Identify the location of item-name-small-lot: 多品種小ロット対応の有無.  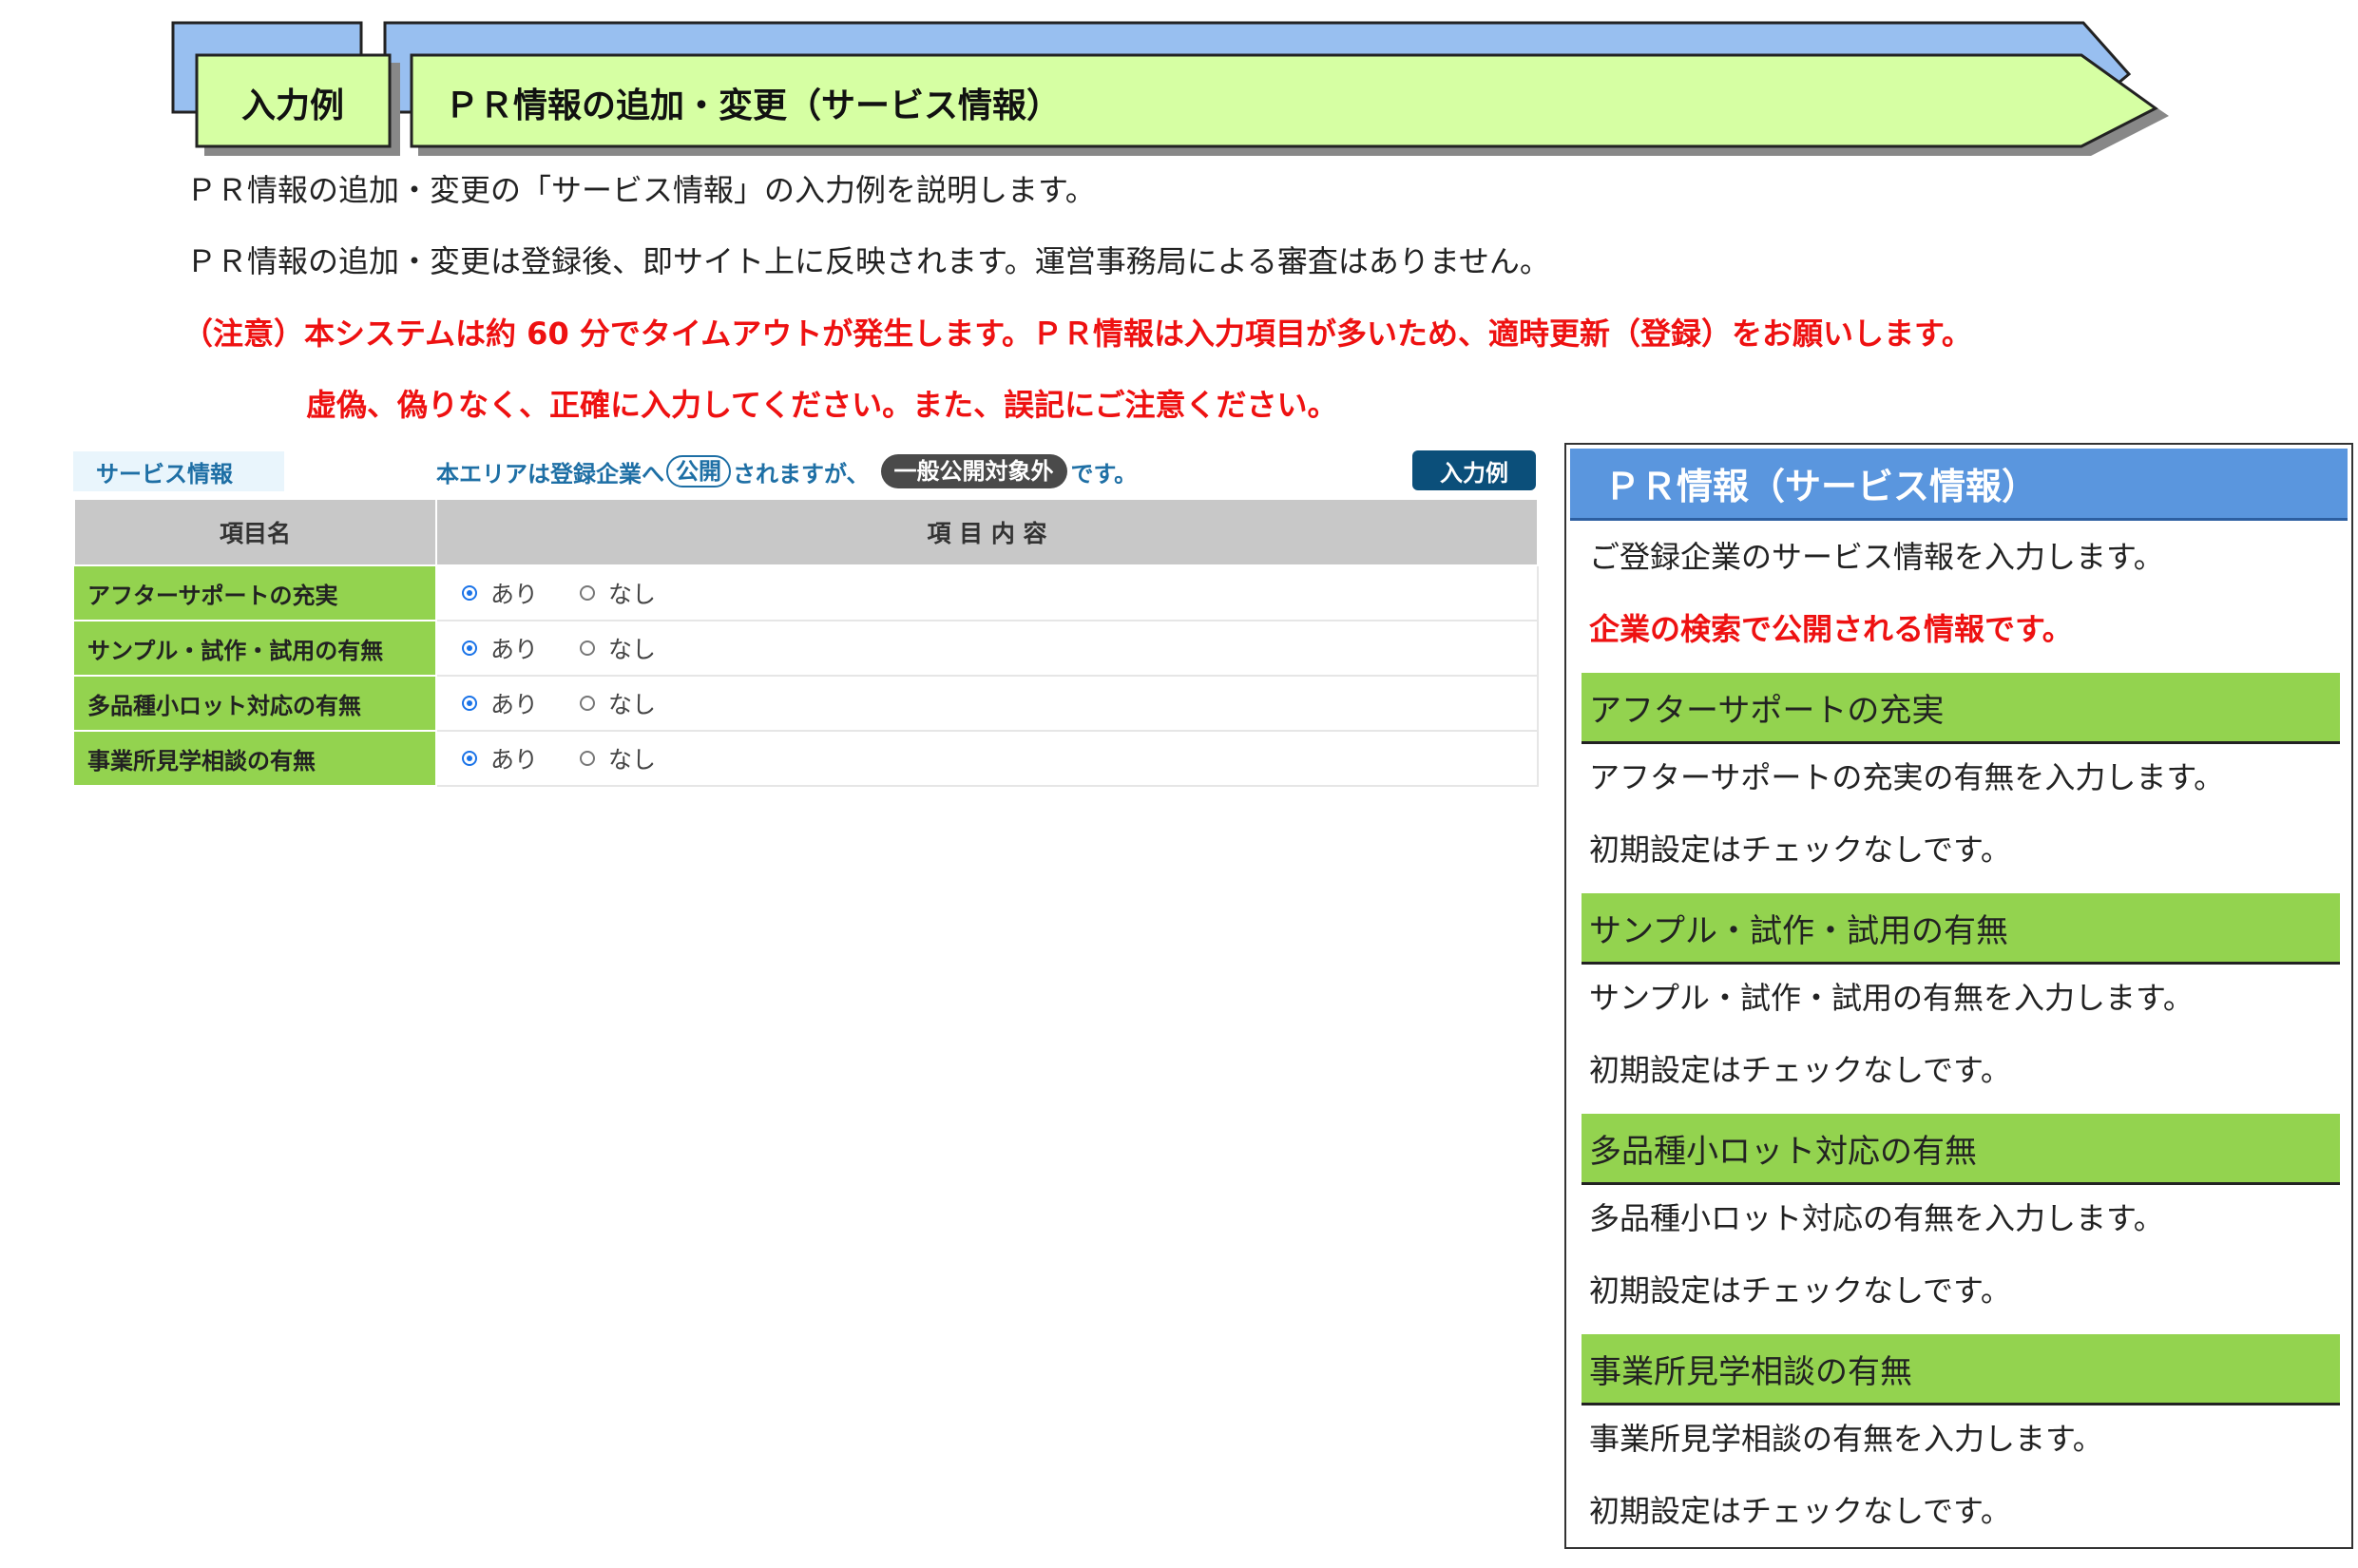
(256, 704).